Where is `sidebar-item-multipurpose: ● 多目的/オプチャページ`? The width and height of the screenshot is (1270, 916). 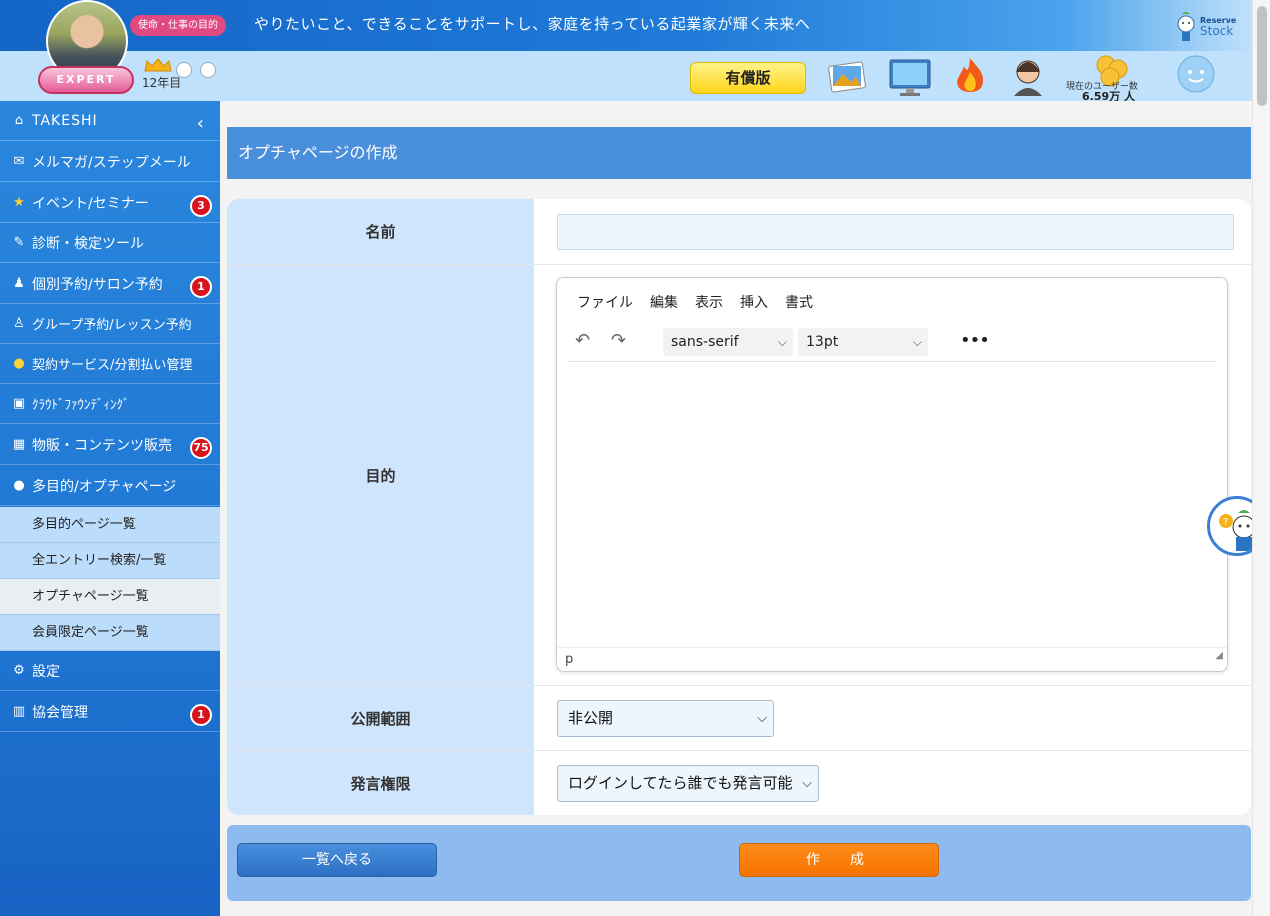 sidebar-item-multipurpose: ● 多目的/オプチャページ is located at coordinates (110, 486).